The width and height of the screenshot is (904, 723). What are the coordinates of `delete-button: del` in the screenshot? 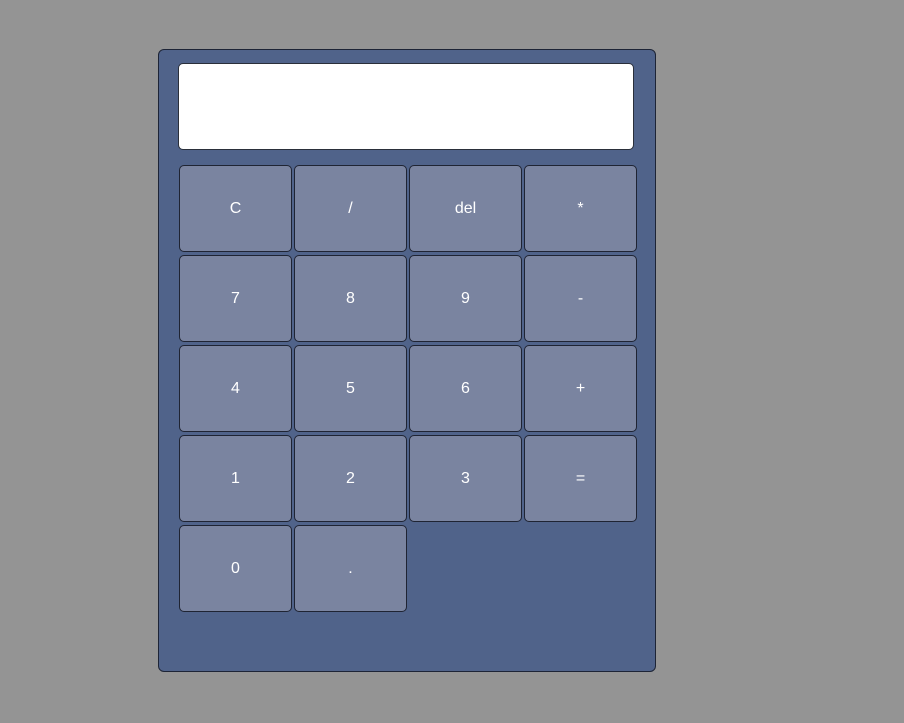 It's located at (465, 208).